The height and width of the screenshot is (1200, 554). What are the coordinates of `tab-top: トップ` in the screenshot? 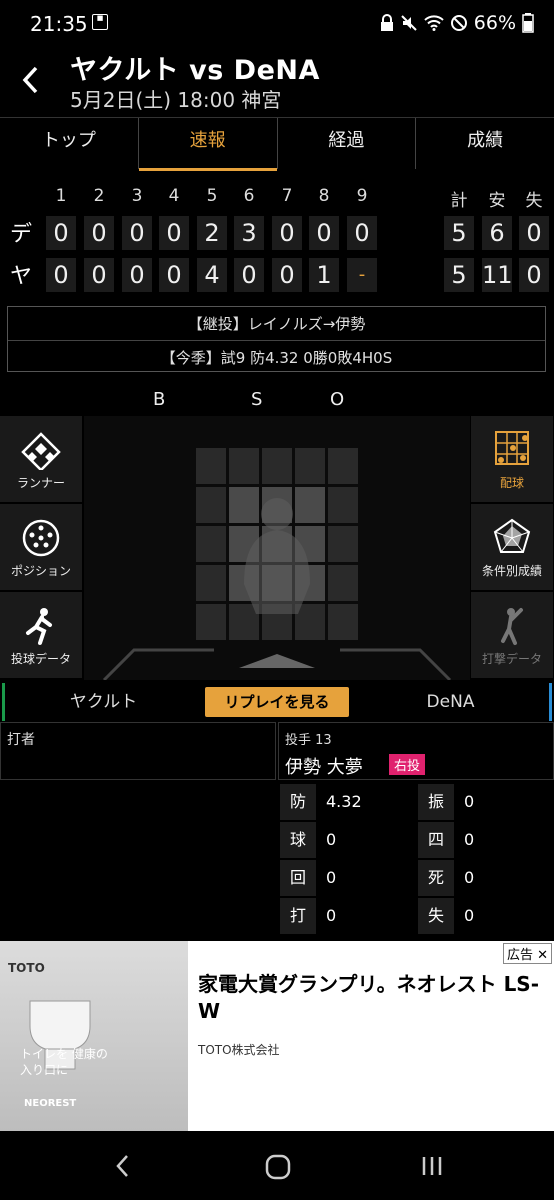 It's located at (69, 143).